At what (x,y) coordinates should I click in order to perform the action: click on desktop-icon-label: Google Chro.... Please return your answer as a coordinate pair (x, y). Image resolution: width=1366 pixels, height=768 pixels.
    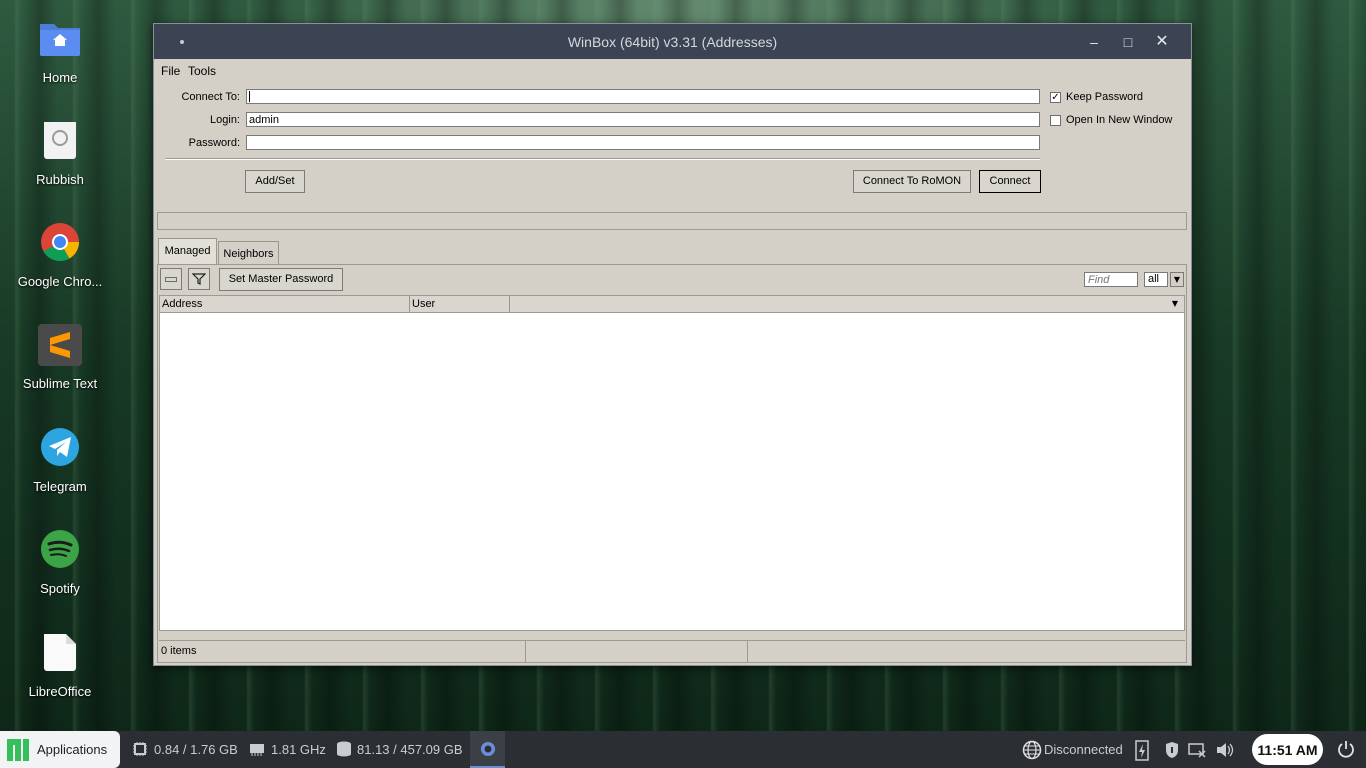
    Looking at the image, I should click on (60, 281).